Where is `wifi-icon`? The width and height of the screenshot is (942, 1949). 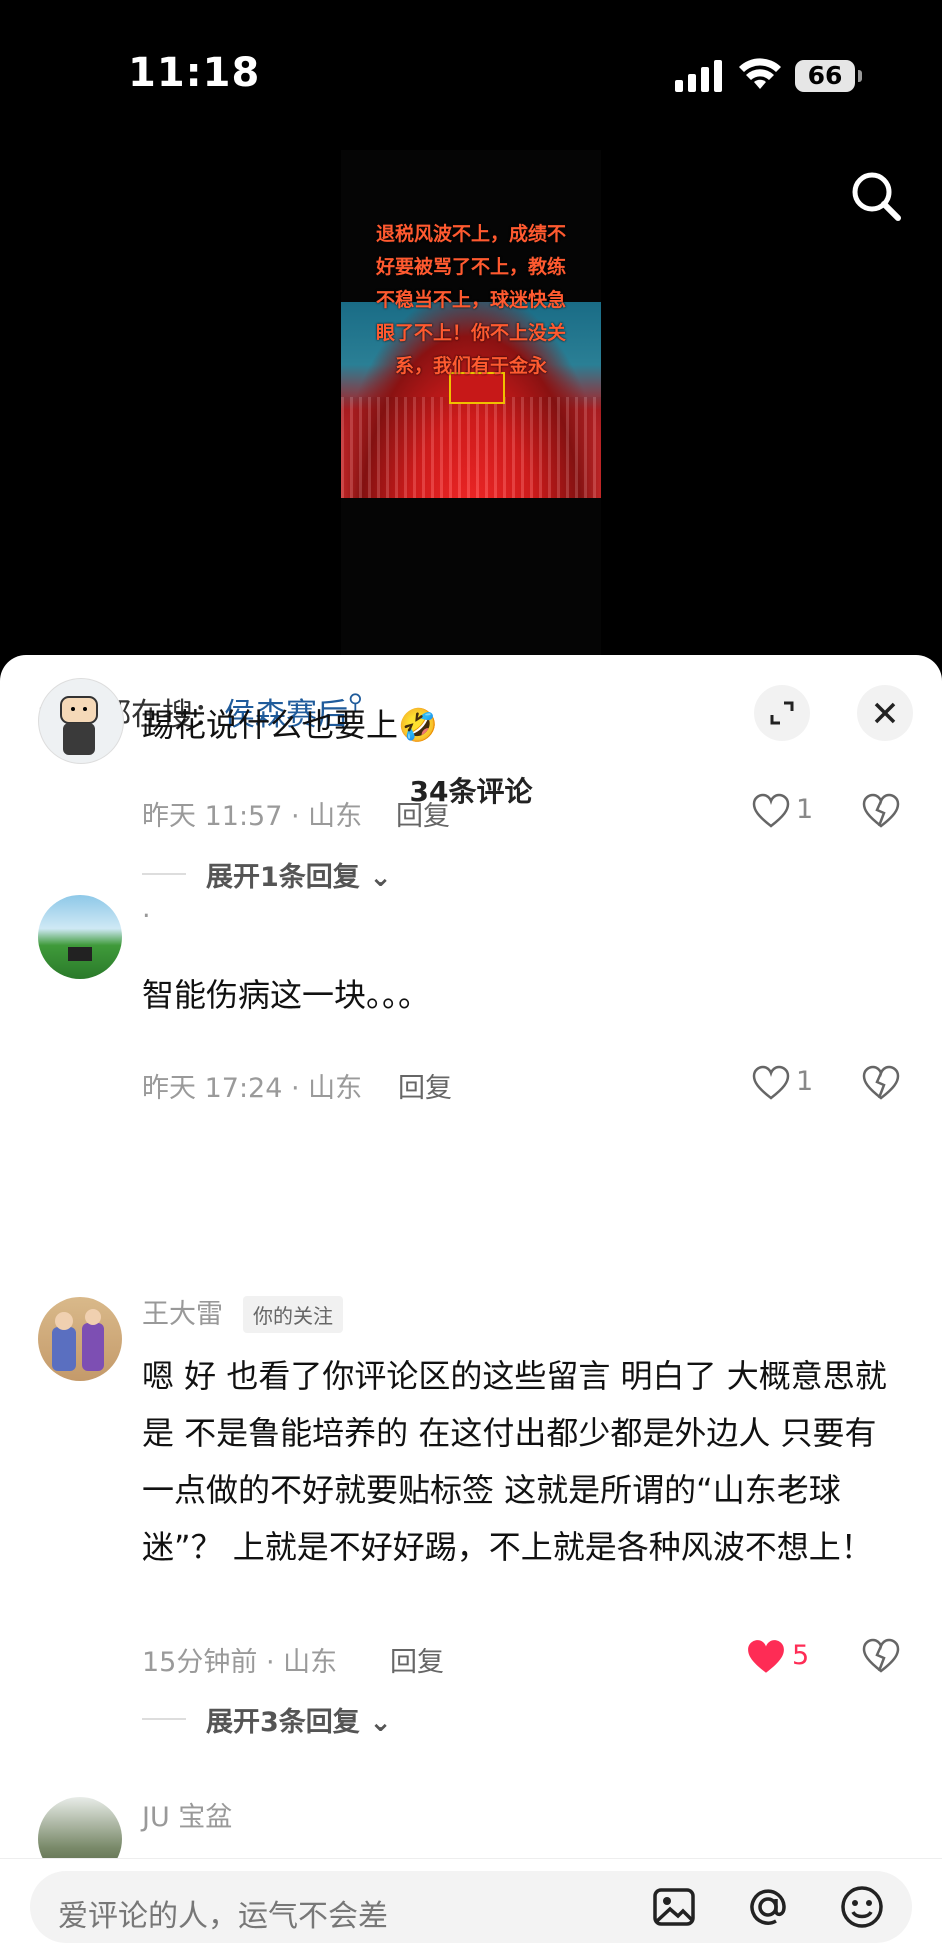
wifi-icon is located at coordinates (760, 73).